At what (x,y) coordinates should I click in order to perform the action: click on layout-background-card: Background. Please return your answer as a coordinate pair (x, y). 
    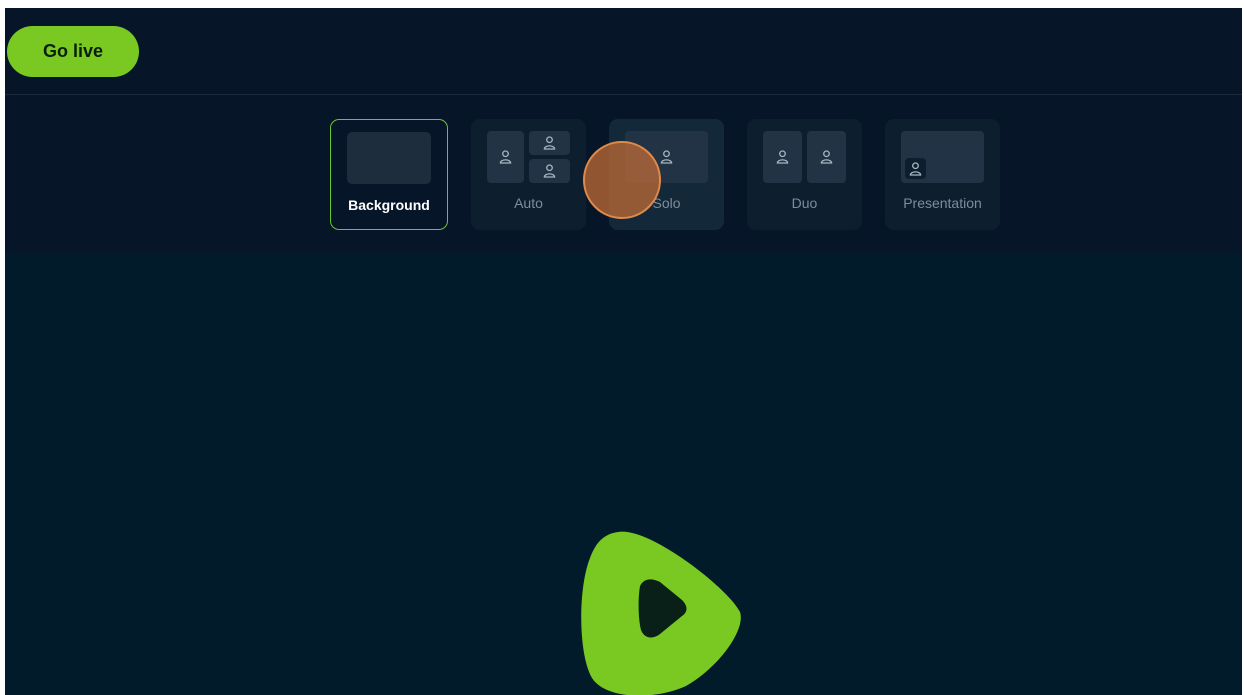
    Looking at the image, I should click on (389, 174).